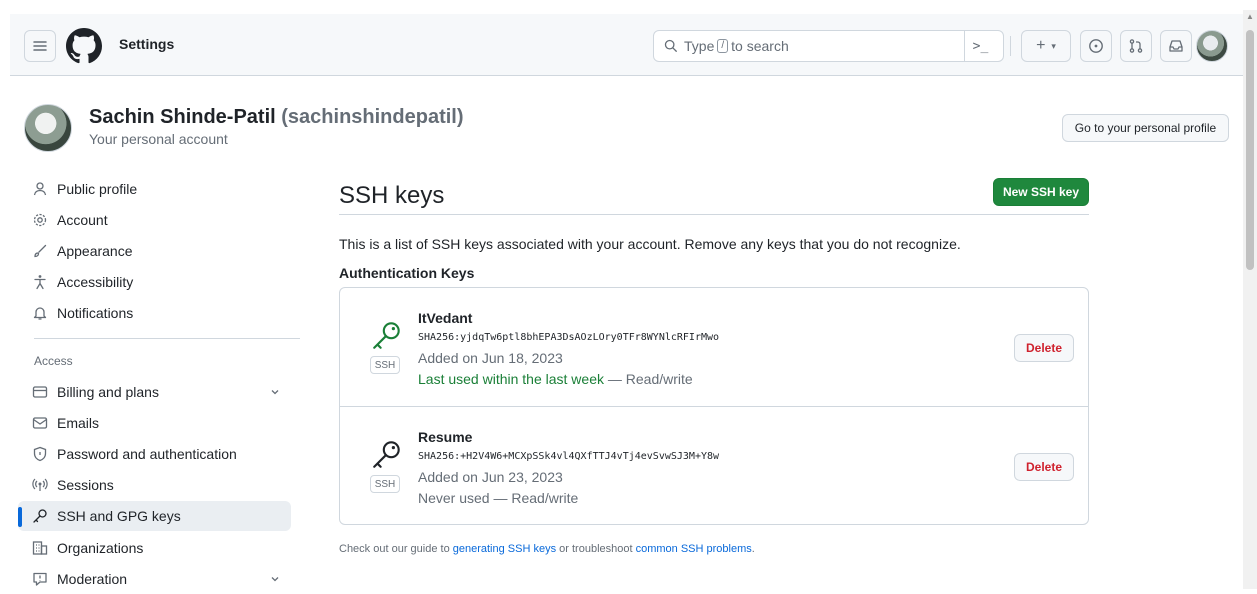 Image resolution: width=1257 pixels, height=594 pixels. What do you see at coordinates (1010, 46) in the screenshot?
I see `header-divider` at bounding box center [1010, 46].